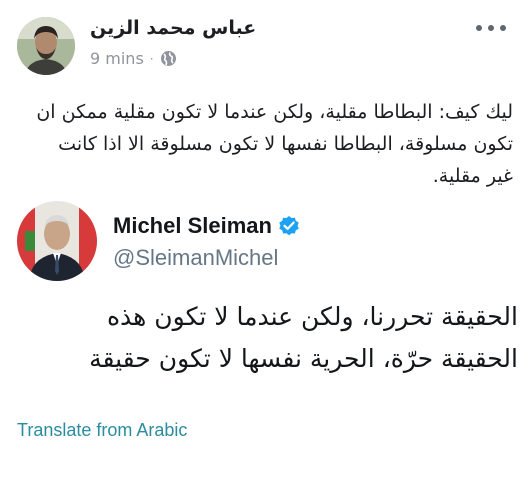  What do you see at coordinates (192, 226) in the screenshot?
I see `tweet-author-name: Michel Sleiman` at bounding box center [192, 226].